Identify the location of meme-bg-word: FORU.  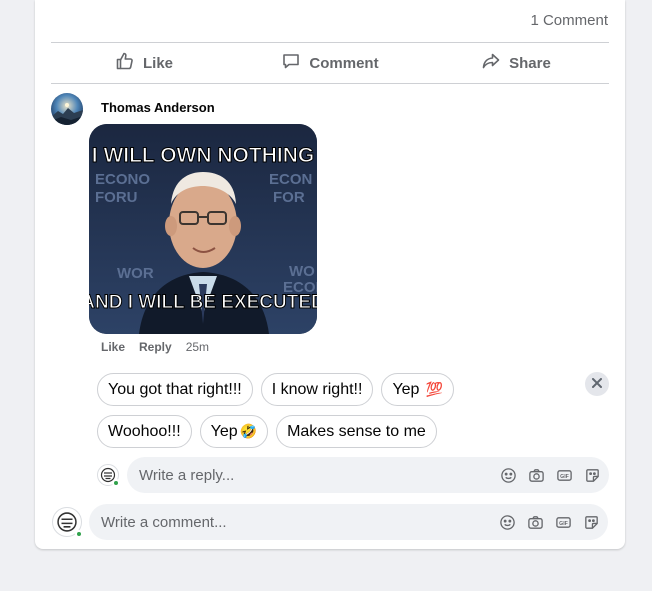
(116, 197).